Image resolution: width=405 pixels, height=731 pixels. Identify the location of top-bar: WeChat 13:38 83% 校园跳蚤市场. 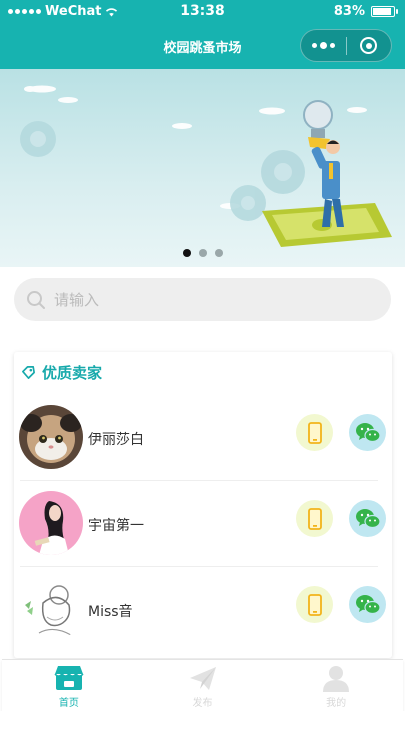
(202, 34).